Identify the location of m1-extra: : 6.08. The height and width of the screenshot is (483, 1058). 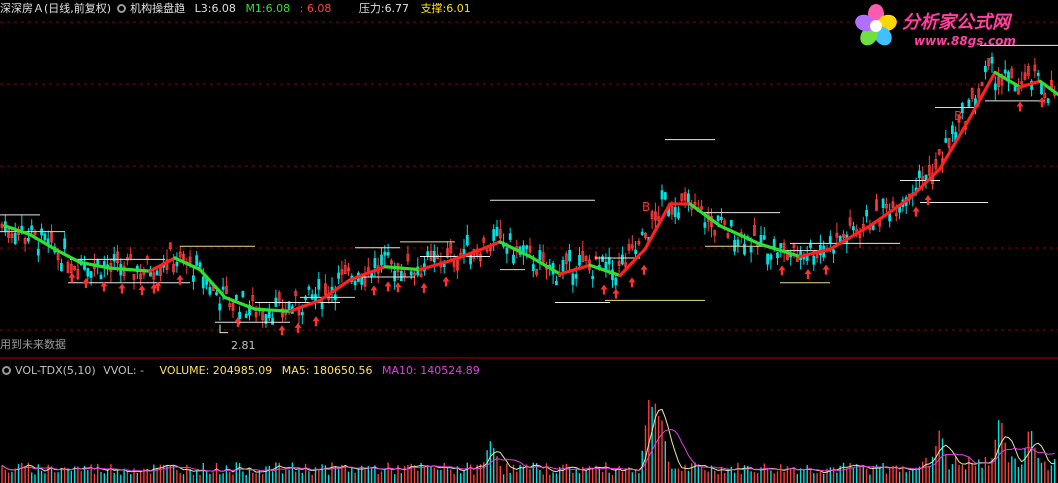
(315, 8).